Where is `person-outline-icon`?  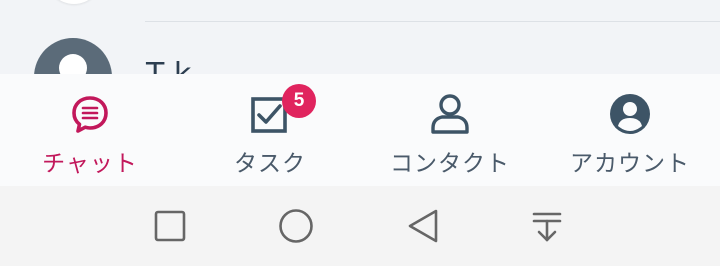 person-outline-icon is located at coordinates (450, 114).